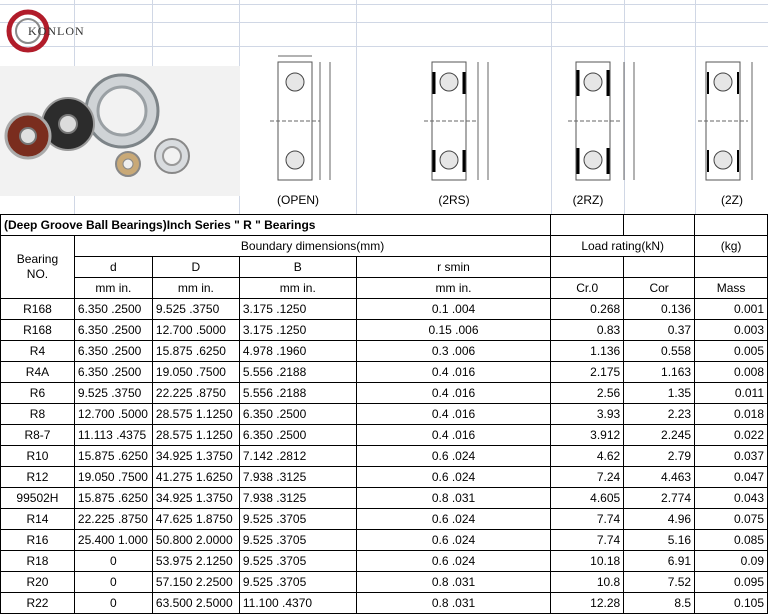 The height and width of the screenshot is (614, 768). What do you see at coordinates (113, 267) in the screenshot?
I see `d-header: d` at bounding box center [113, 267].